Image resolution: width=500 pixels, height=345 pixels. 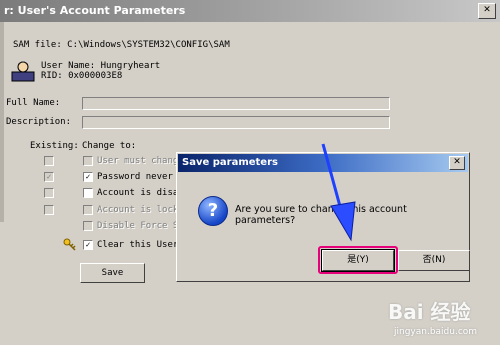 What do you see at coordinates (88, 210) in the screenshot?
I see `change-checkbox-locked` at bounding box center [88, 210].